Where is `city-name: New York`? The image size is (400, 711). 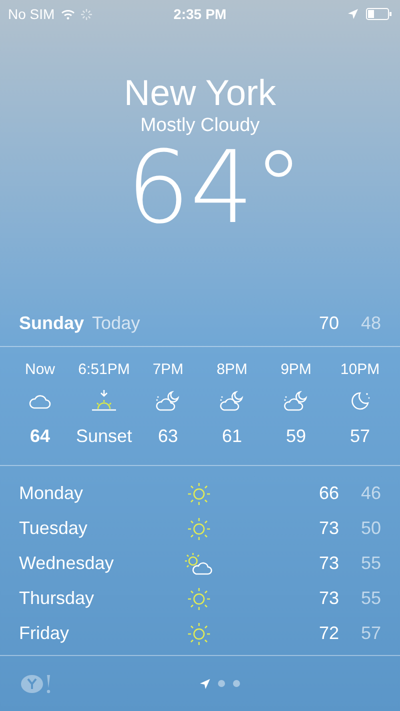
city-name: New York is located at coordinates (200, 93).